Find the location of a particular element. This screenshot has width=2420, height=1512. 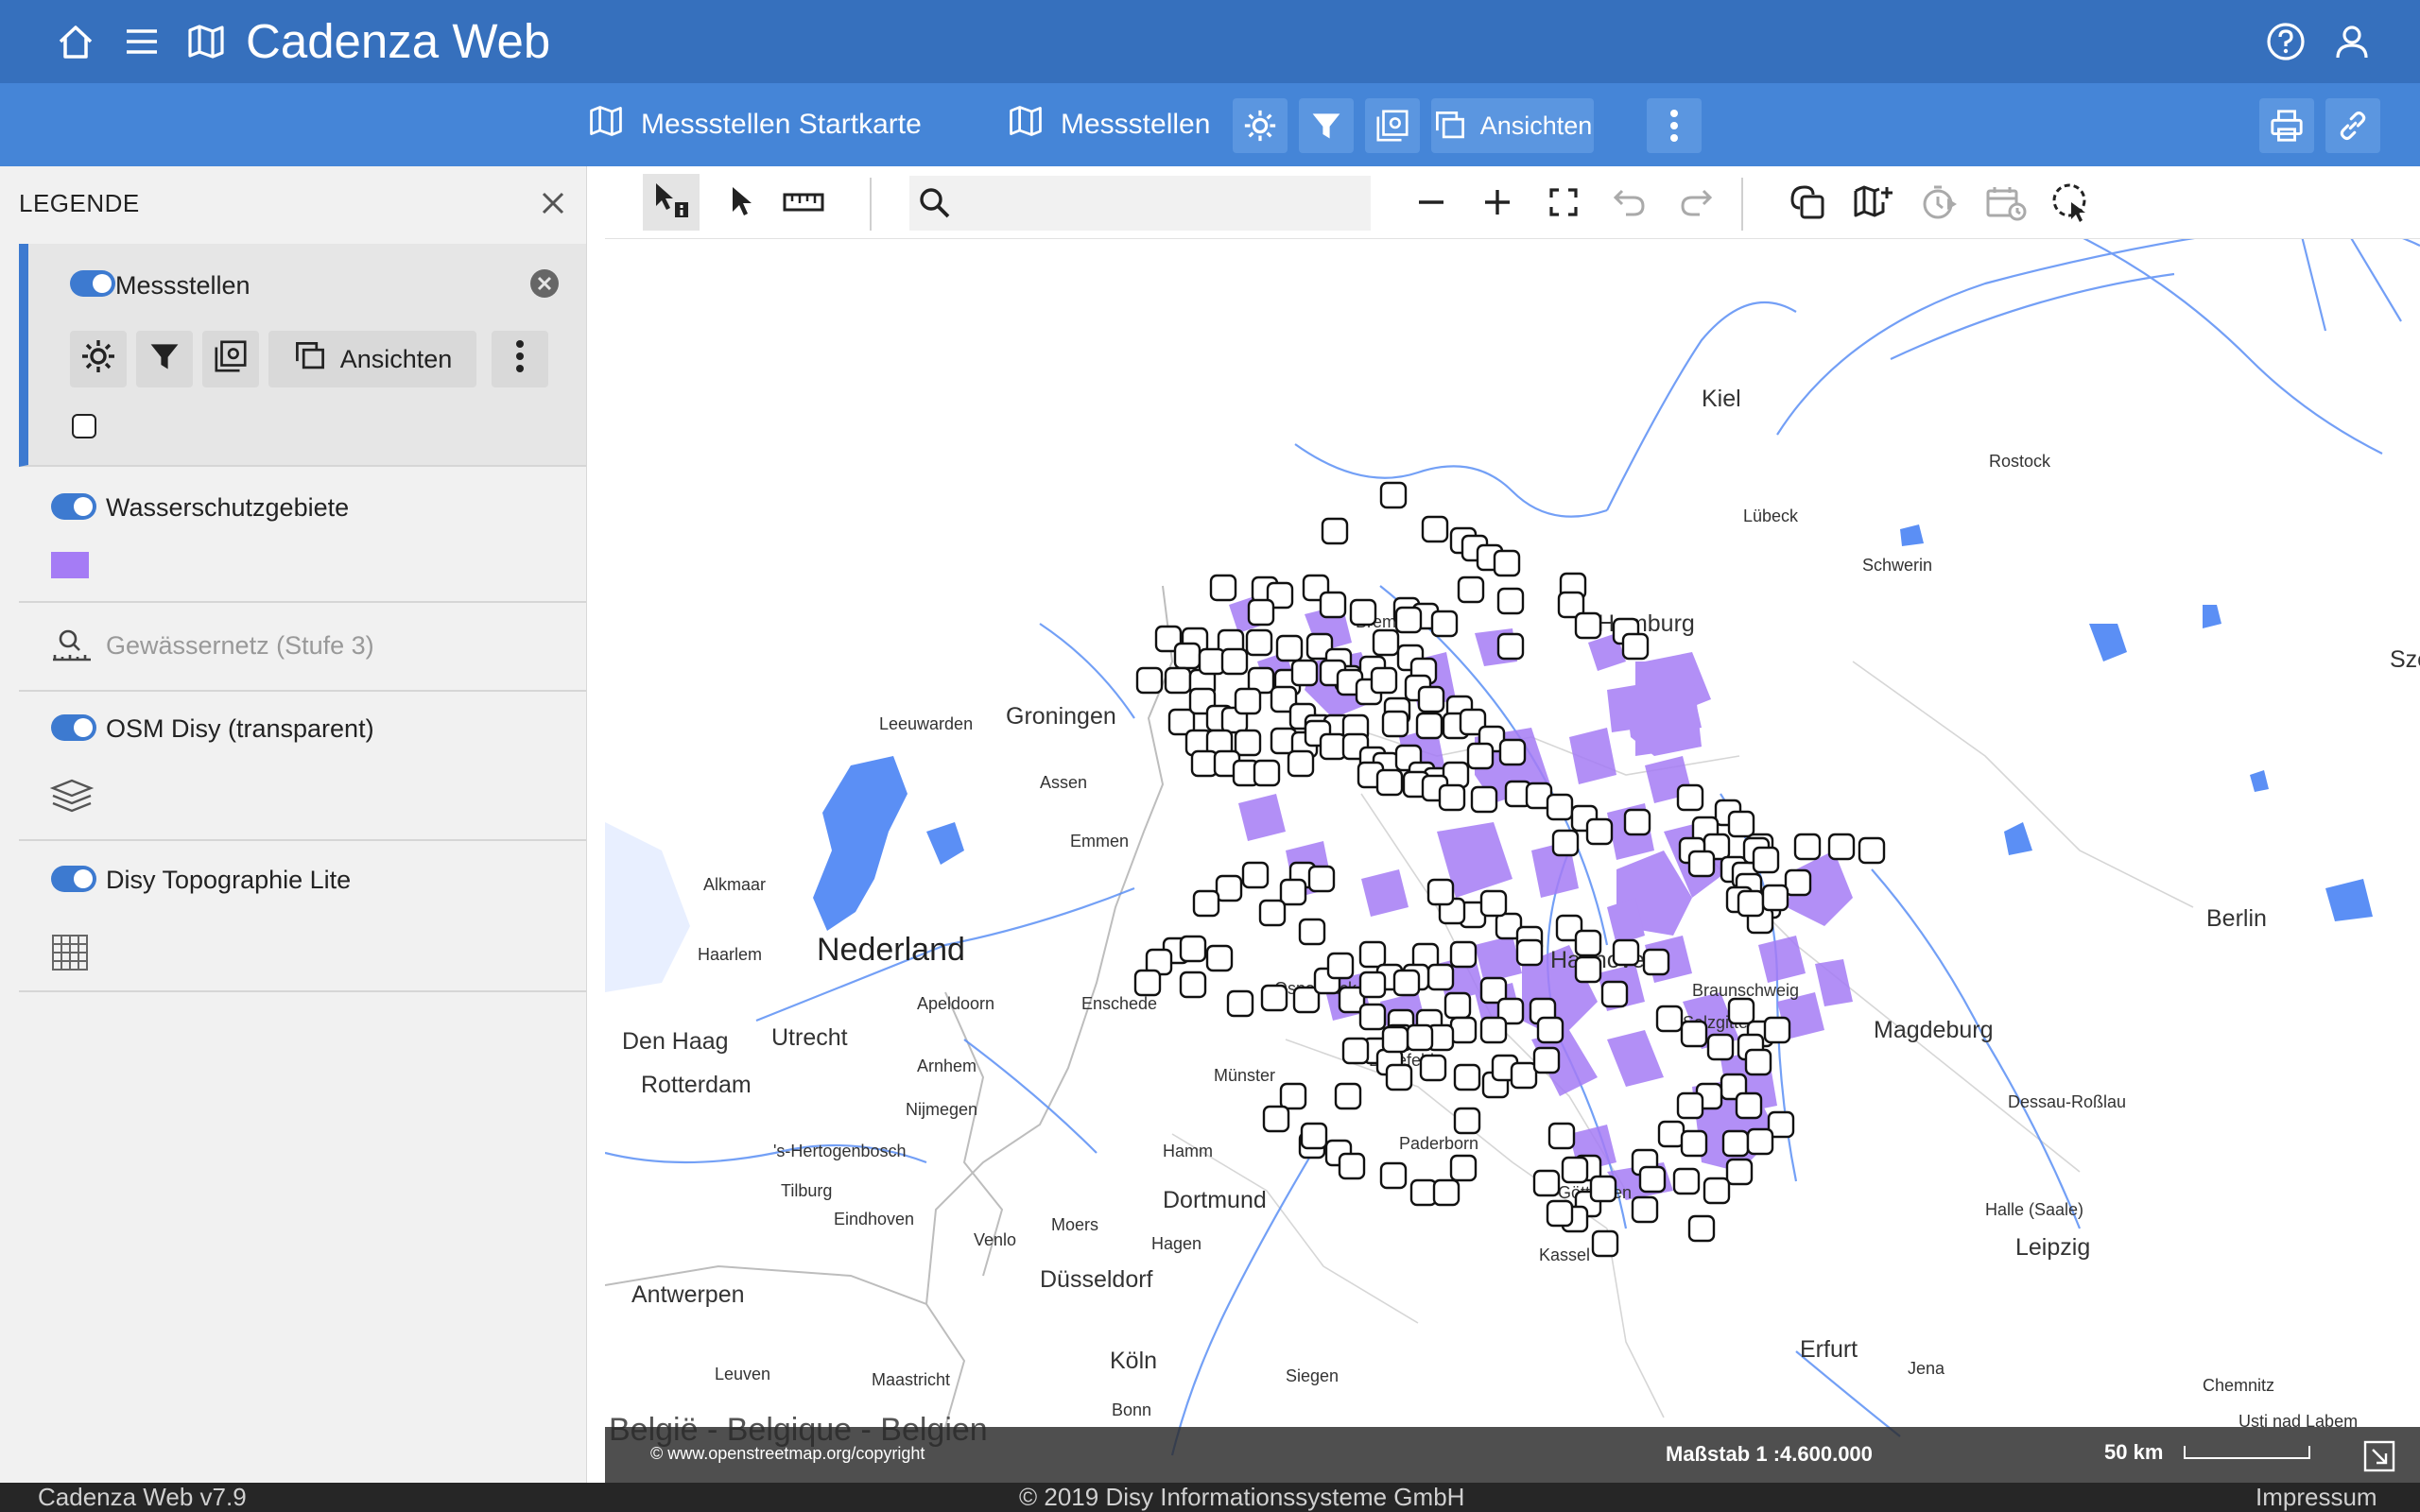

map-start-link: Messstellen Startkarte is located at coordinates (754, 124).